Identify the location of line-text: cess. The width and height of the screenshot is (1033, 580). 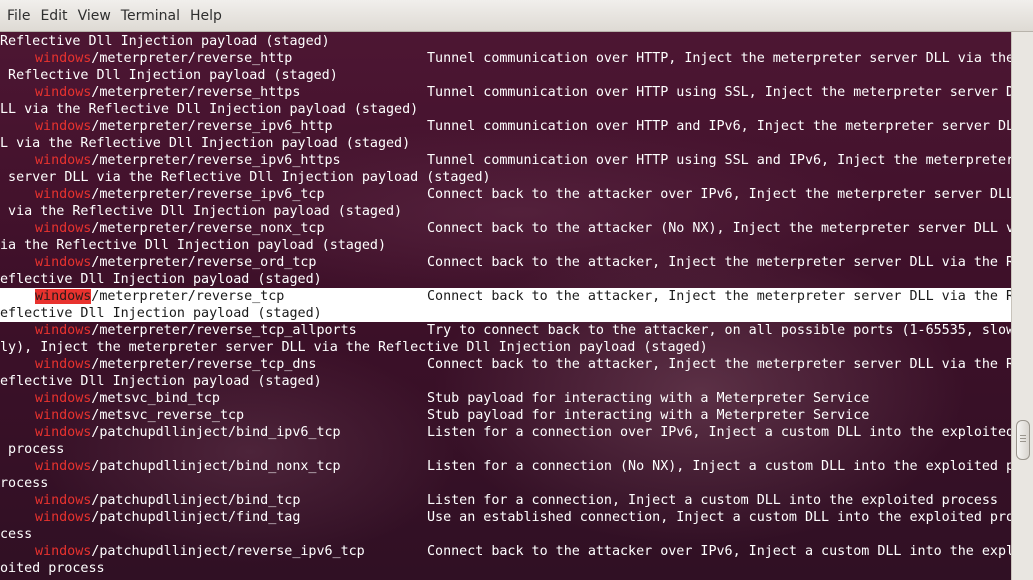
(16, 534).